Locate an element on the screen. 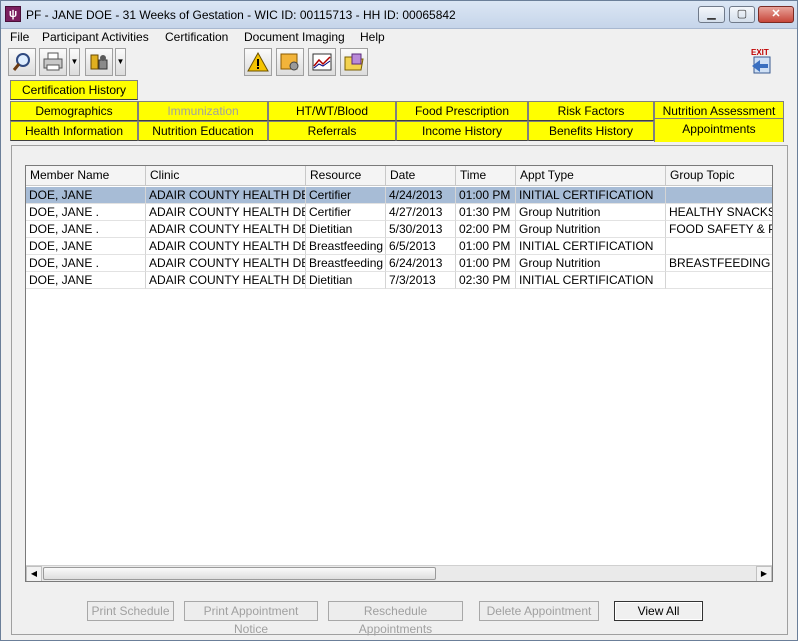 This screenshot has width=798, height=641. print-button is located at coordinates (53, 62).